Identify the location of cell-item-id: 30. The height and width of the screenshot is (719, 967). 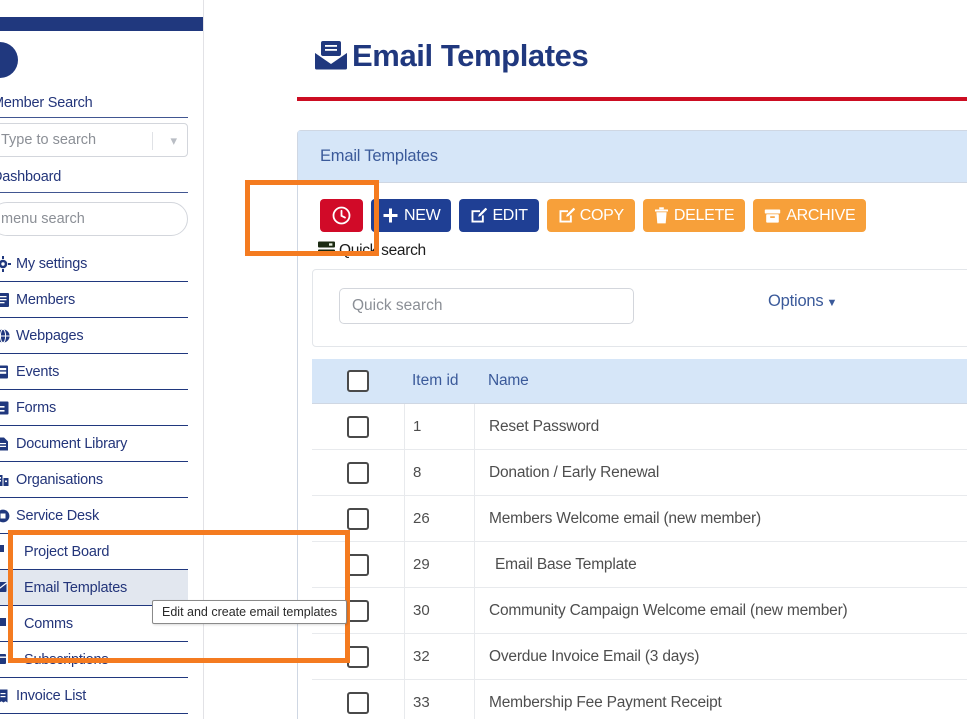
(439, 610).